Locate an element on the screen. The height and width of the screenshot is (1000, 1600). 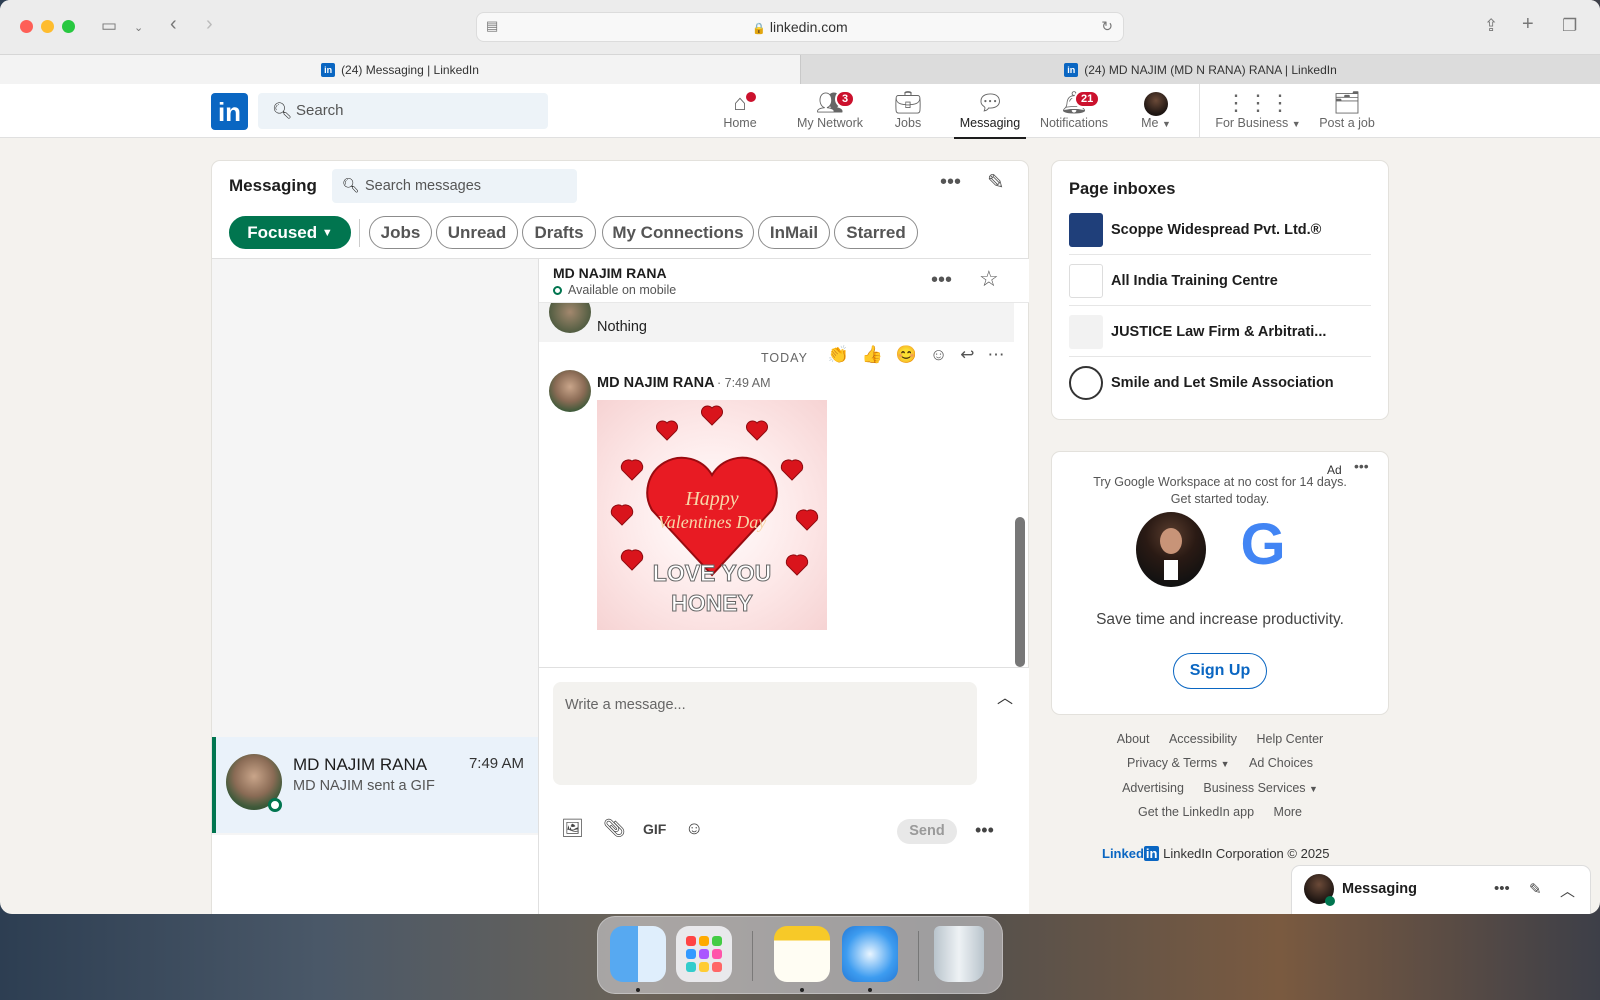
thread-scrollbar is located at coordinates (1020, 592).